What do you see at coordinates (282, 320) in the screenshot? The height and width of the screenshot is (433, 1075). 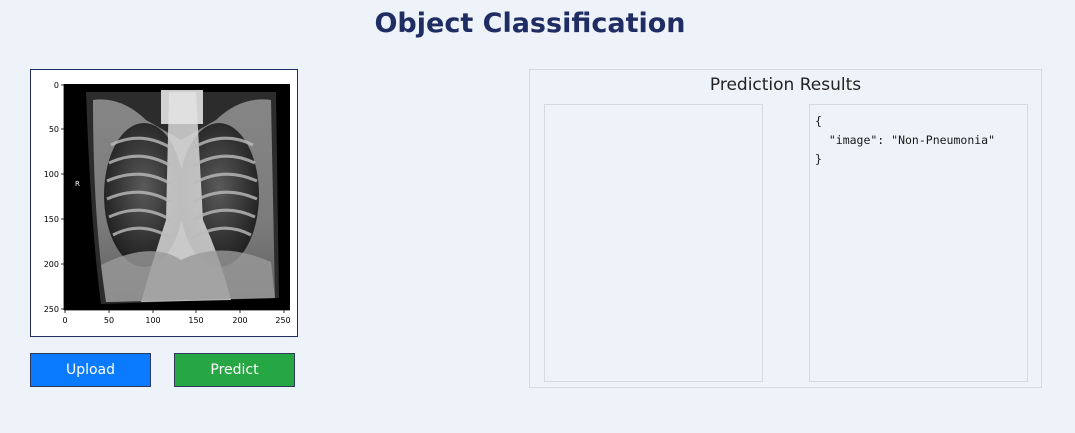 I see `x-tick-label: 250` at bounding box center [282, 320].